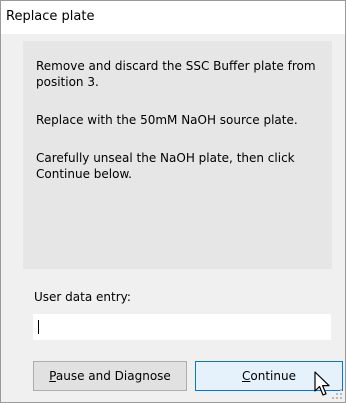 The width and height of the screenshot is (346, 403). What do you see at coordinates (38, 327) in the screenshot?
I see `text-caret` at bounding box center [38, 327].